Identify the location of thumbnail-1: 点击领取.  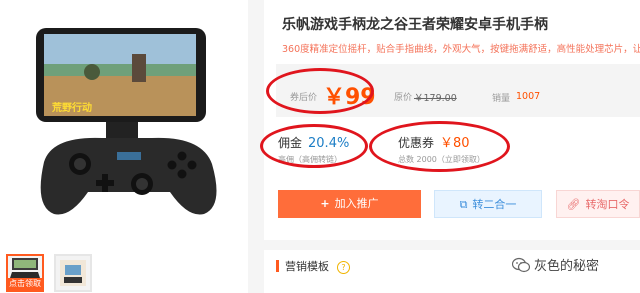
(25, 273).